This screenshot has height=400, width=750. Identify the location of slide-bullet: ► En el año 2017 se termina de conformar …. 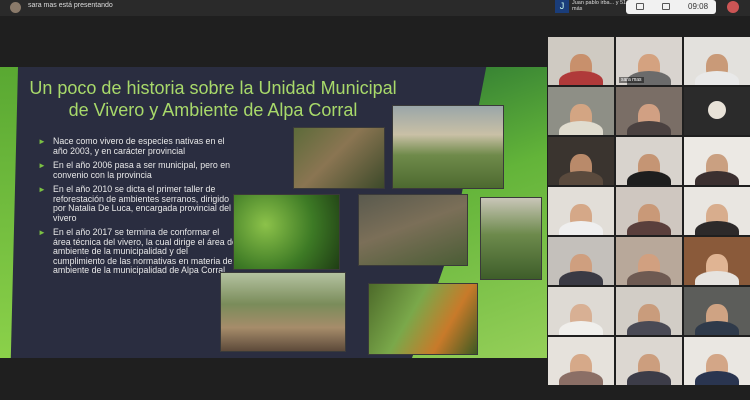
(137, 251).